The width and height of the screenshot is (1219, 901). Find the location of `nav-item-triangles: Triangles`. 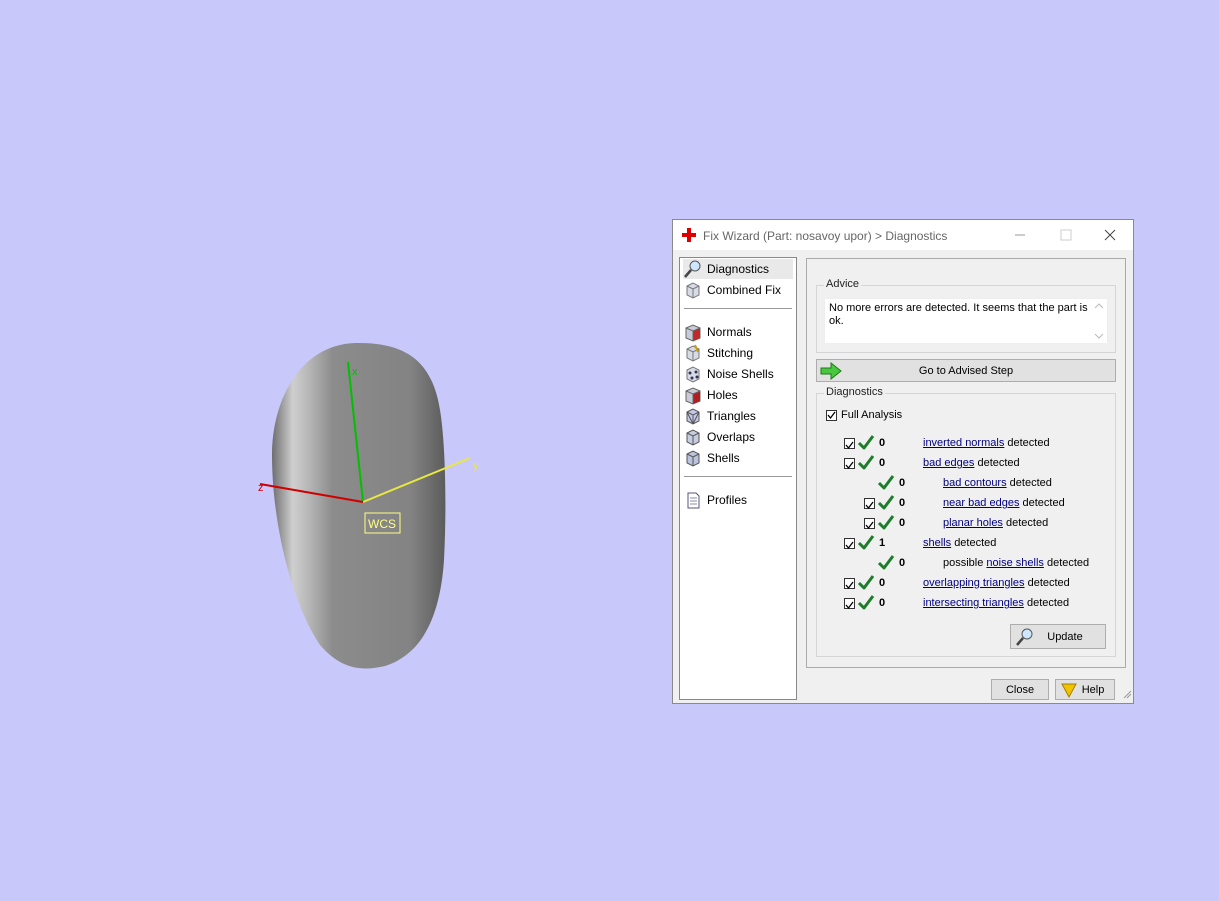

nav-item-triangles: Triangles is located at coordinates (738, 416).